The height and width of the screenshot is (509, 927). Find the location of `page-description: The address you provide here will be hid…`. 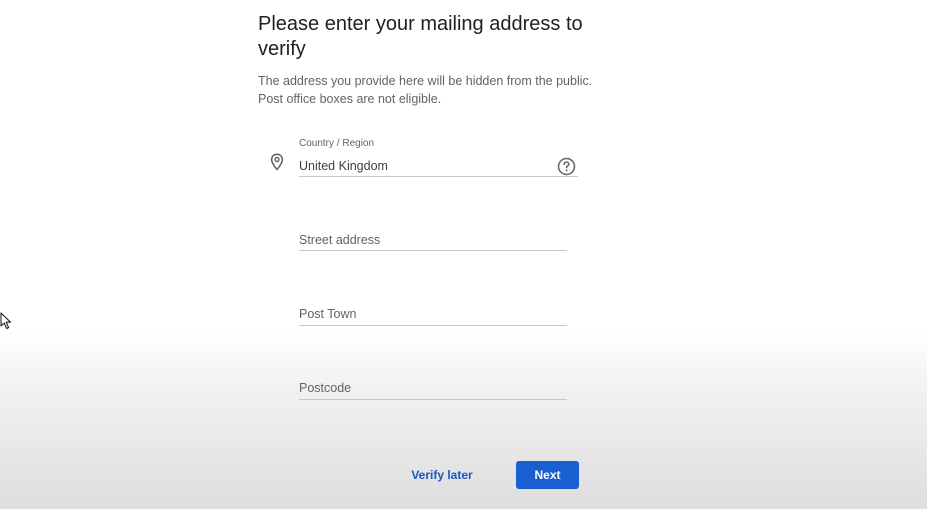

page-description: The address you provide here will be hid… is located at coordinates (438, 90).